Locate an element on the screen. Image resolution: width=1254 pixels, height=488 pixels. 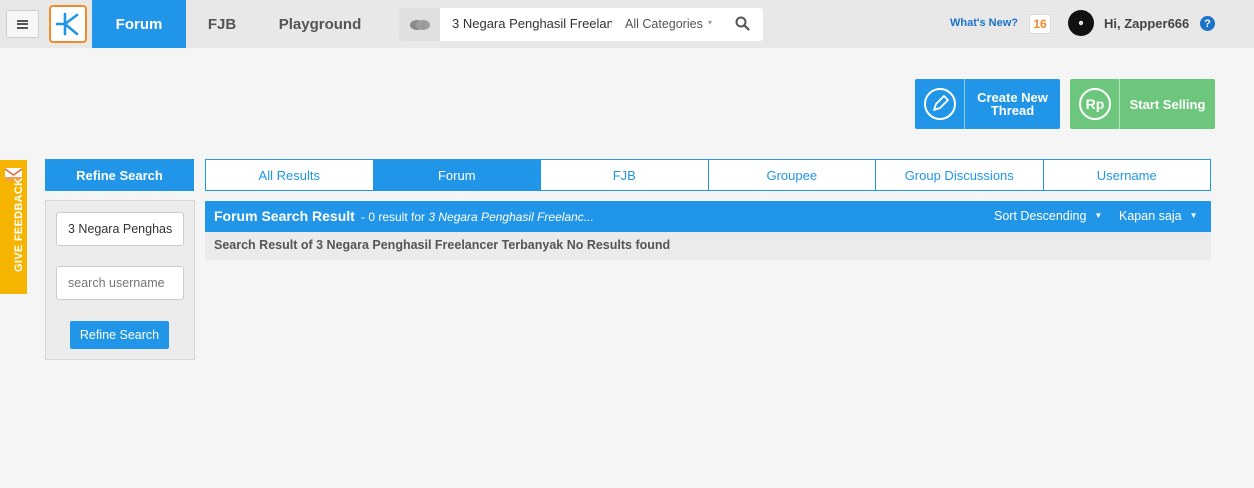
hamburger-menu-button is located at coordinates (22, 24).